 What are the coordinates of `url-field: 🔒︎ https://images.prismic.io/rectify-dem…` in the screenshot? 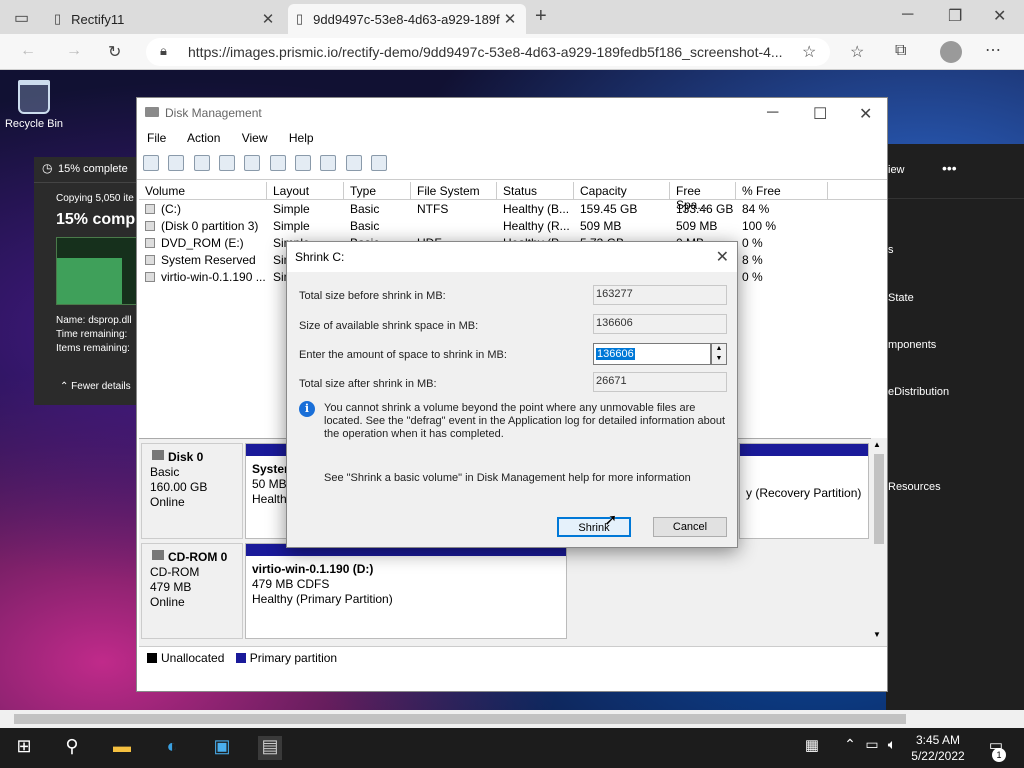 It's located at (488, 52).